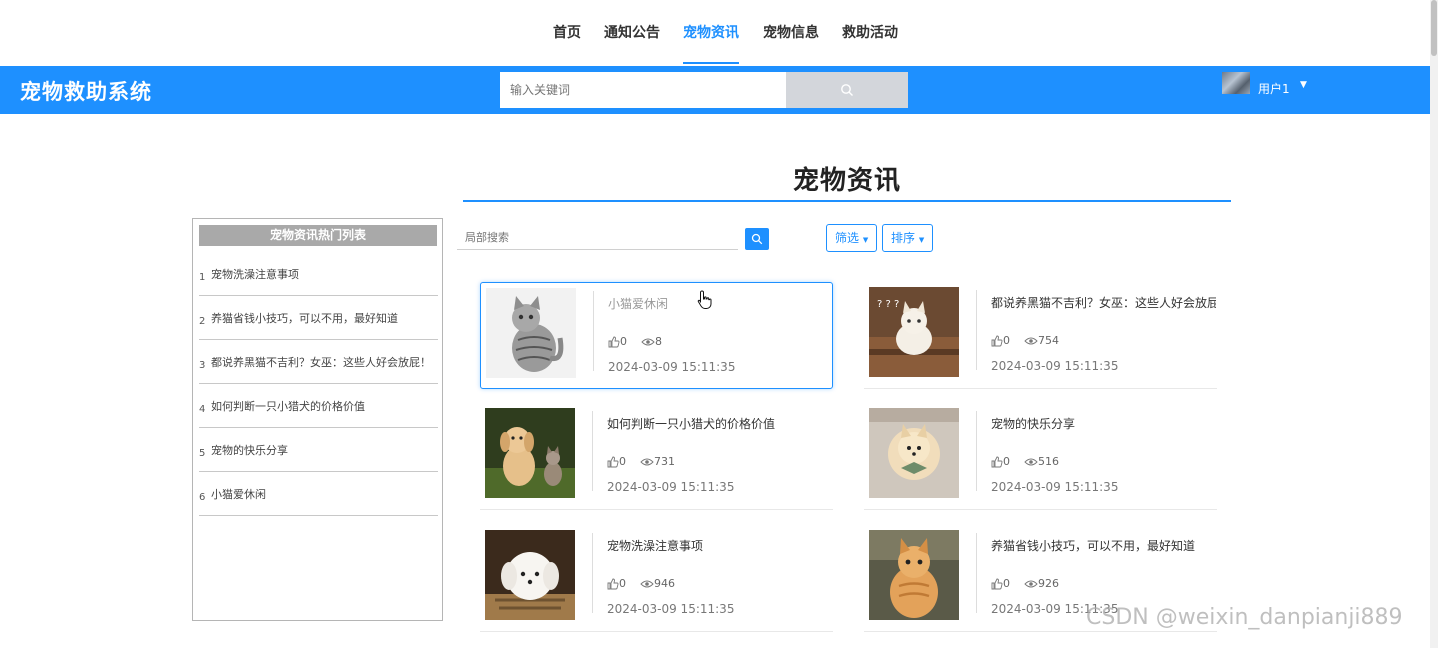 This screenshot has height=648, width=1438. Describe the element at coordinates (1236, 83) in the screenshot. I see `avatar` at that location.